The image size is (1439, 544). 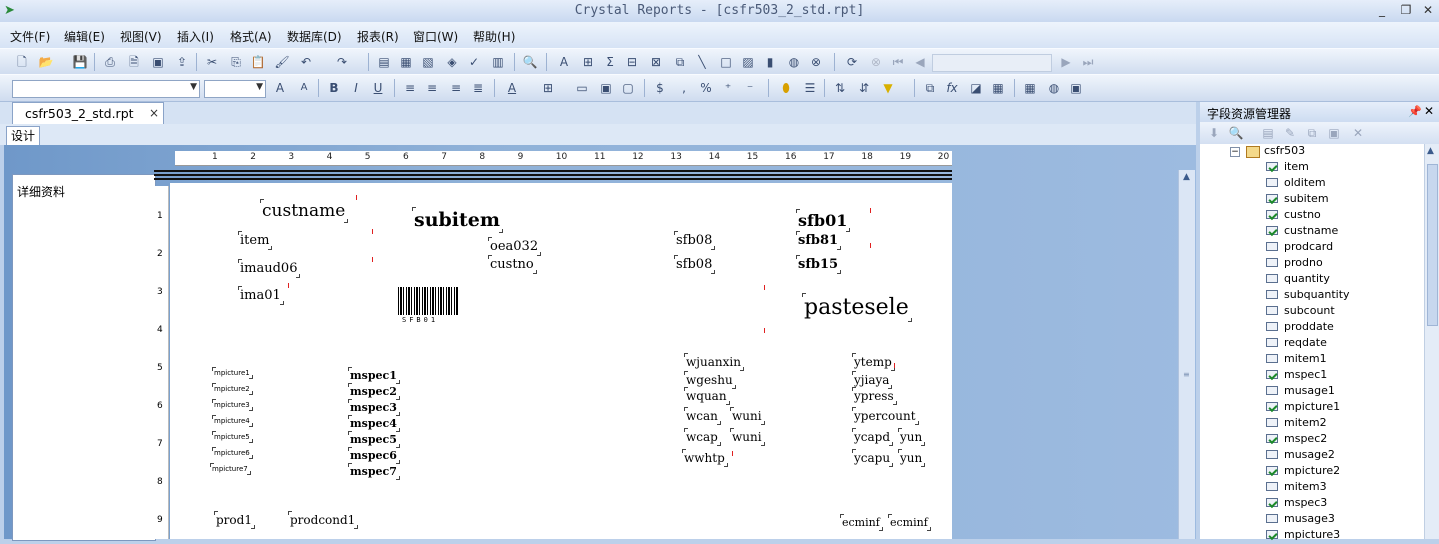 What do you see at coordinates (816, 62) in the screenshot?
I see `flash-icon: ⊗` at bounding box center [816, 62].